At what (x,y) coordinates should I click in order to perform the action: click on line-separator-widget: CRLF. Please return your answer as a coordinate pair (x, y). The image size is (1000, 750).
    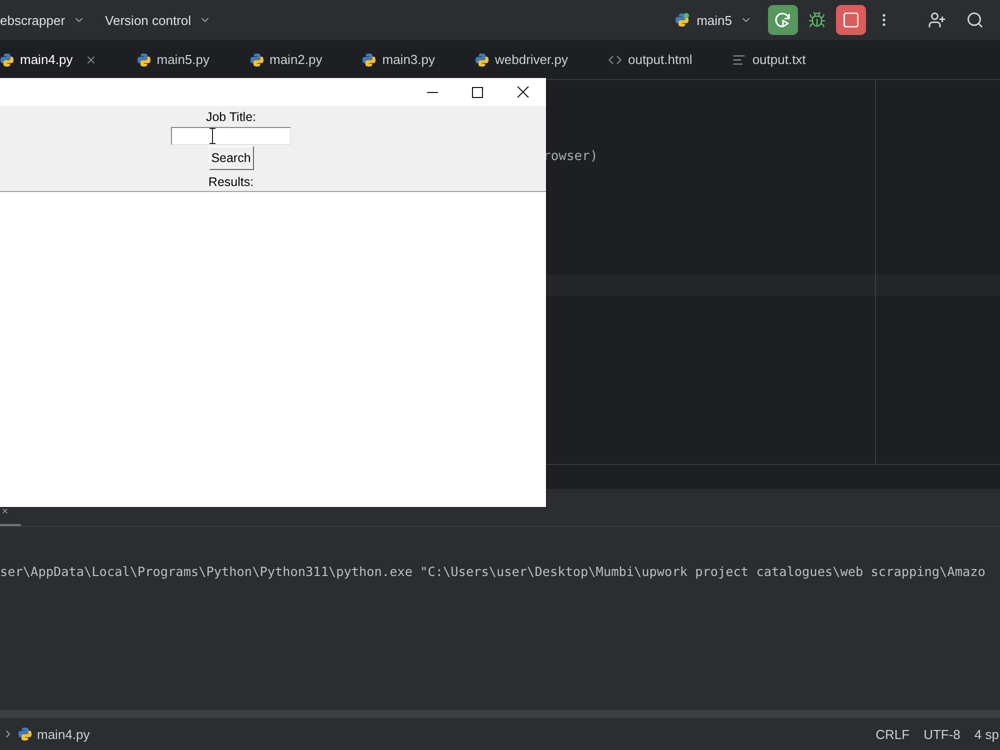
    Looking at the image, I should click on (893, 734).